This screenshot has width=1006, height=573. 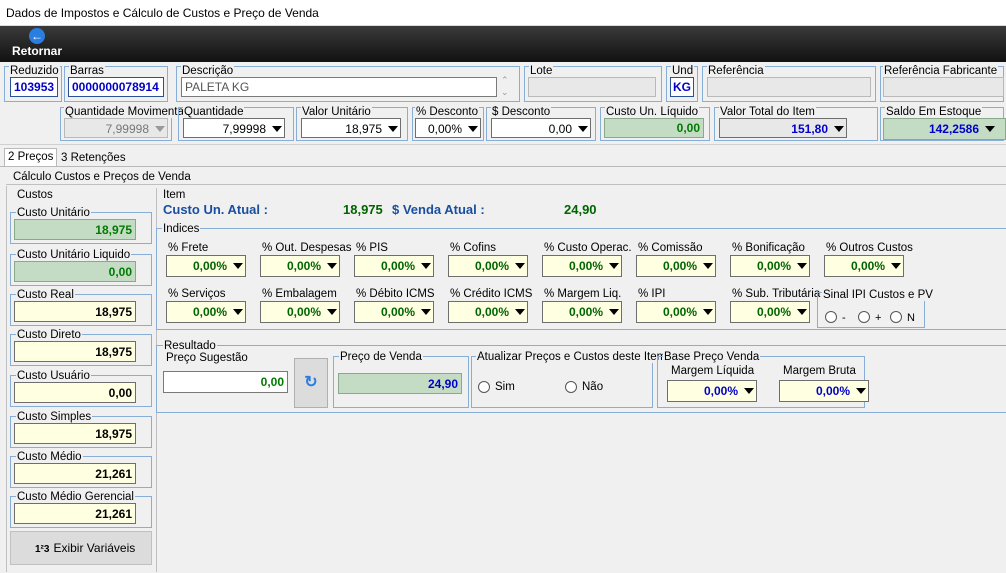 What do you see at coordinates (676, 312) in the screenshot?
I see `indice-ipi-combo: 0,00%` at bounding box center [676, 312].